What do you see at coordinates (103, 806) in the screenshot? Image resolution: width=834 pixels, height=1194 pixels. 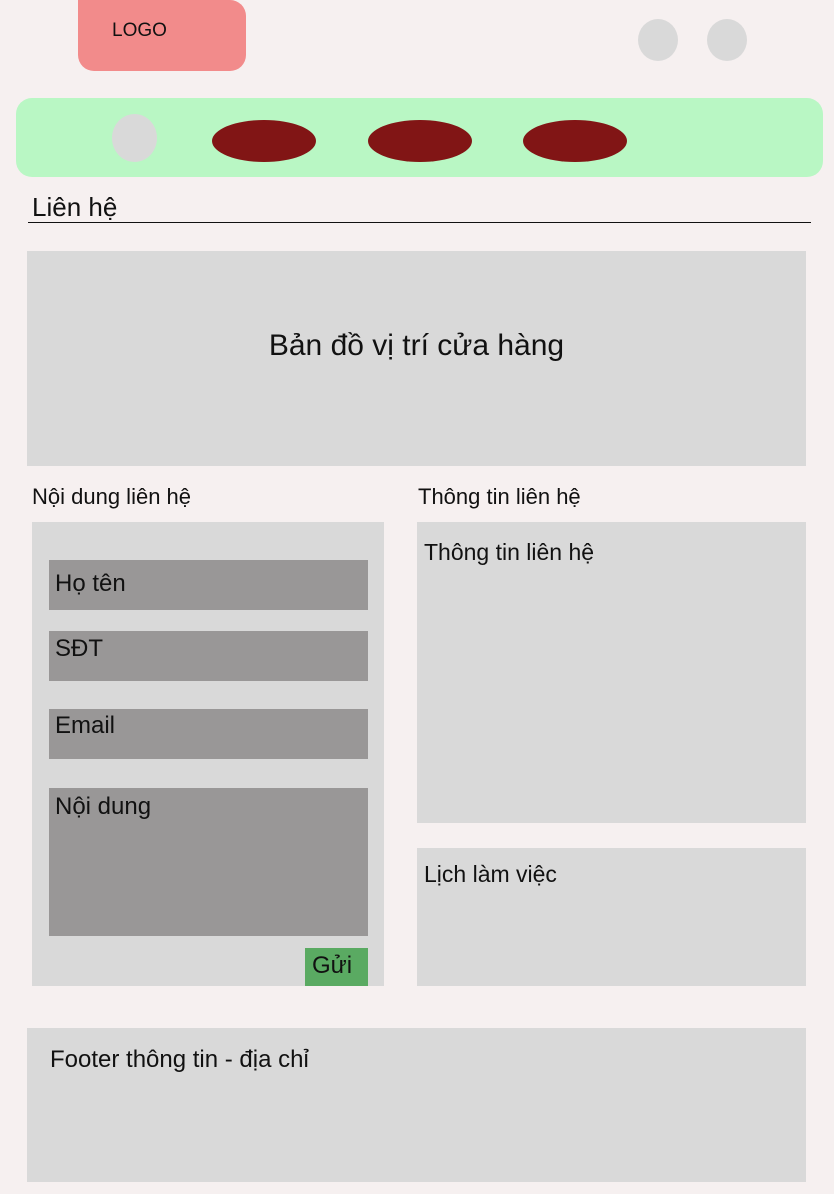 I see `message-placeholder: Nội dung` at bounding box center [103, 806].